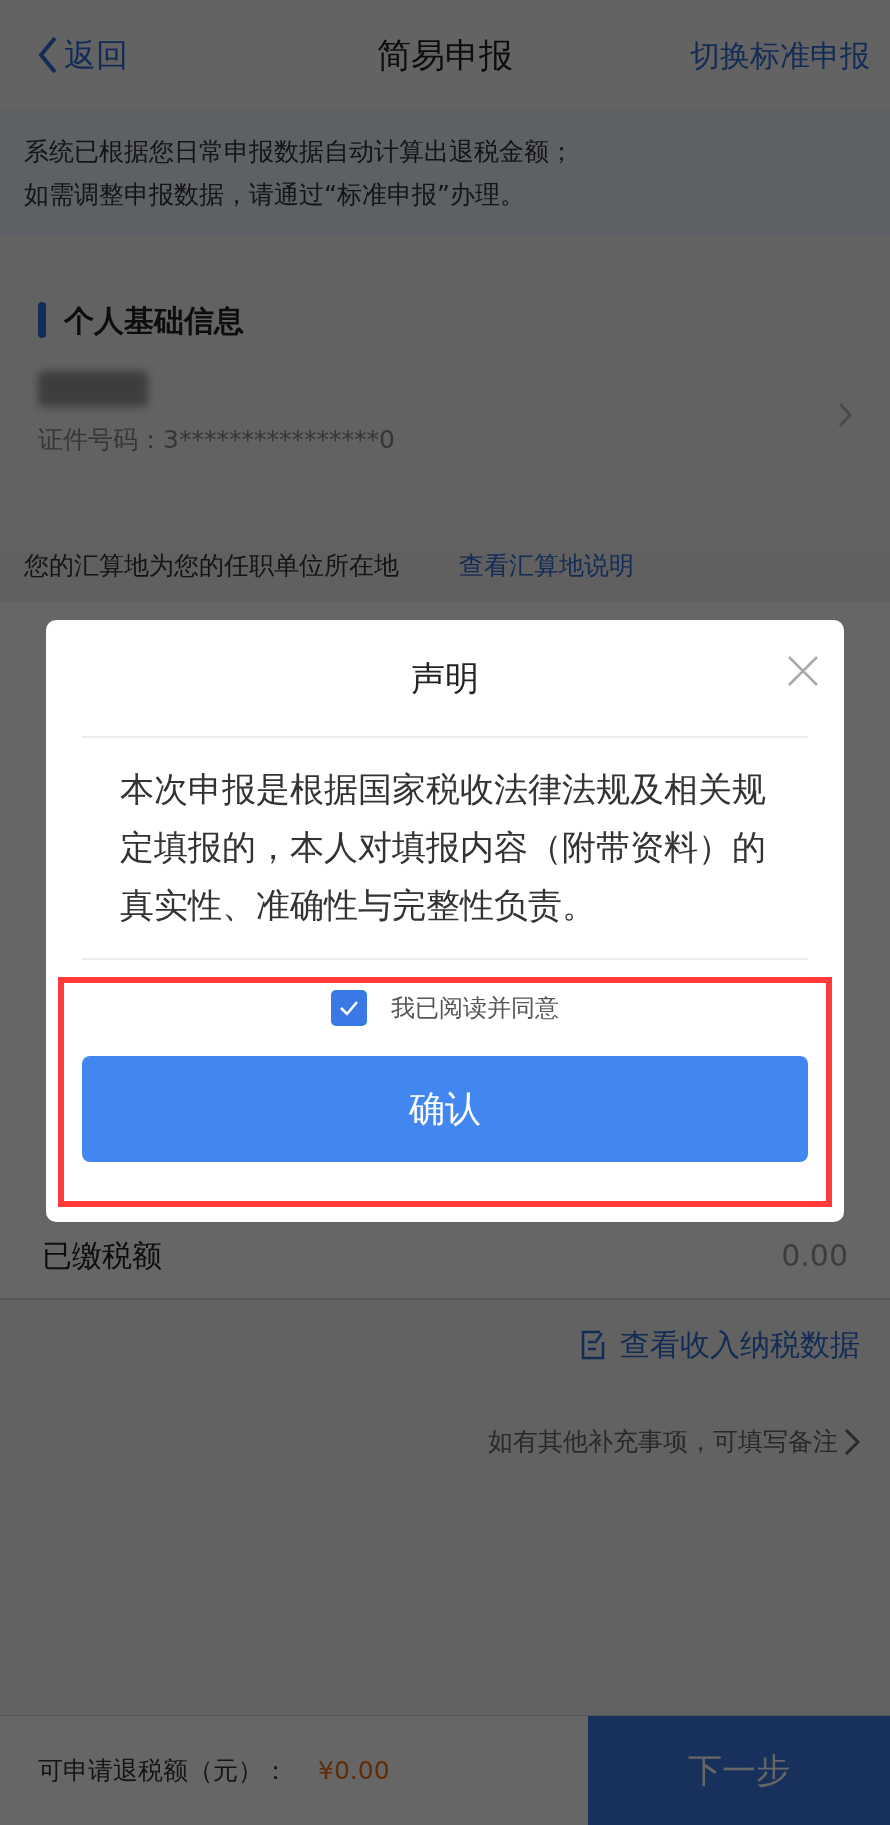 Image resolution: width=890 pixels, height=1825 pixels. Describe the element at coordinates (102, 1255) in the screenshot. I see `paid-tax-label: 已缴税额` at that location.